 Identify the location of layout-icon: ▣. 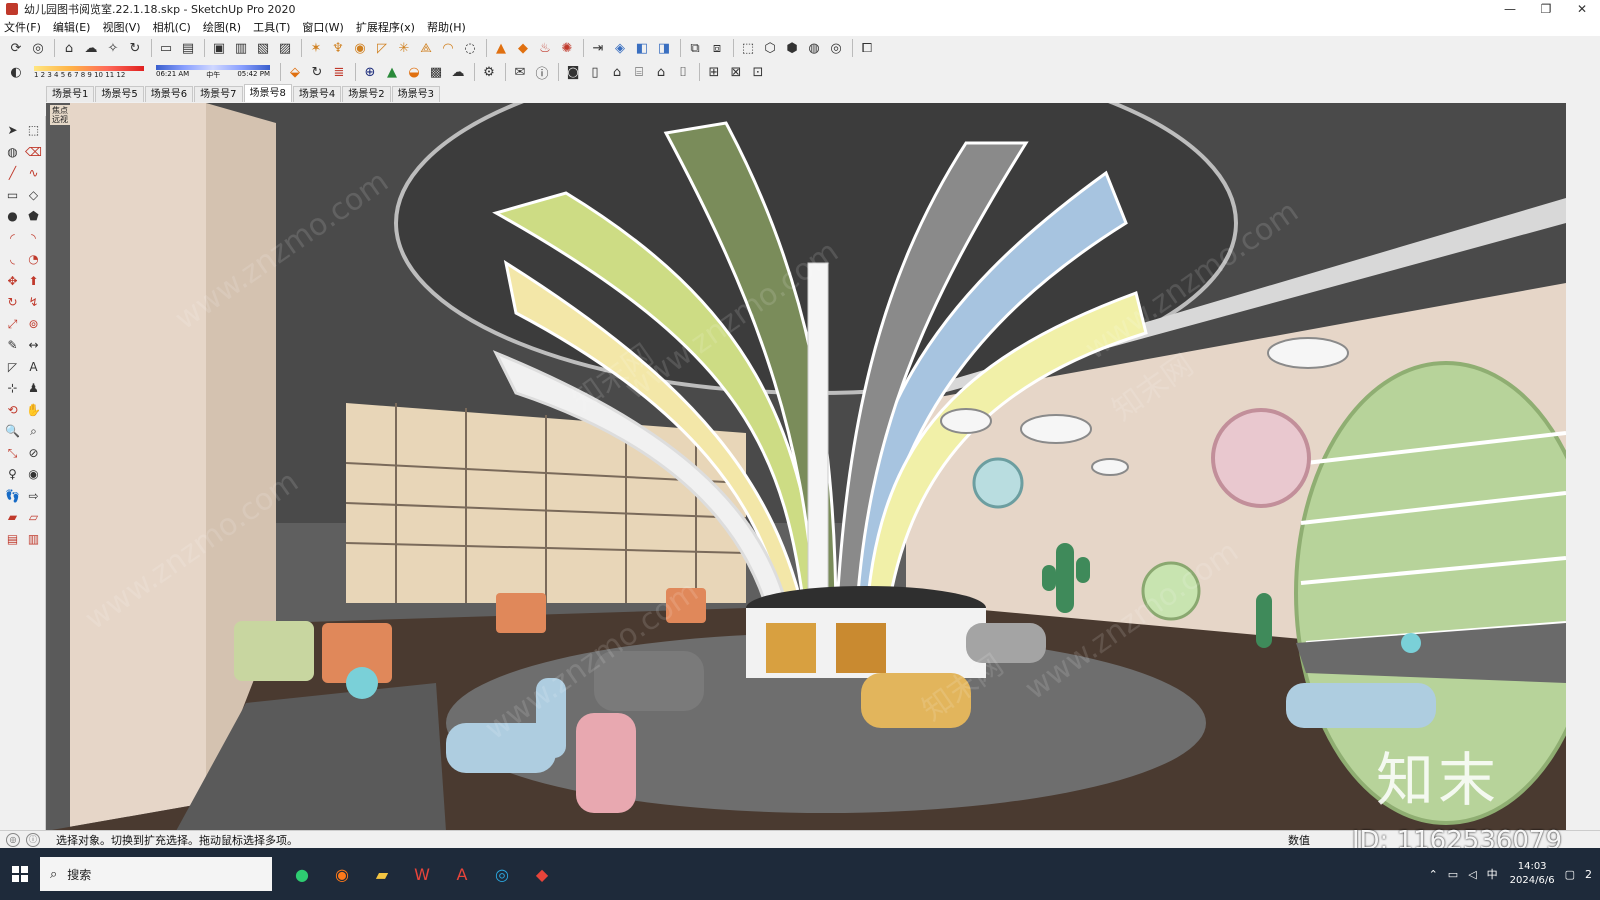
(219, 48).